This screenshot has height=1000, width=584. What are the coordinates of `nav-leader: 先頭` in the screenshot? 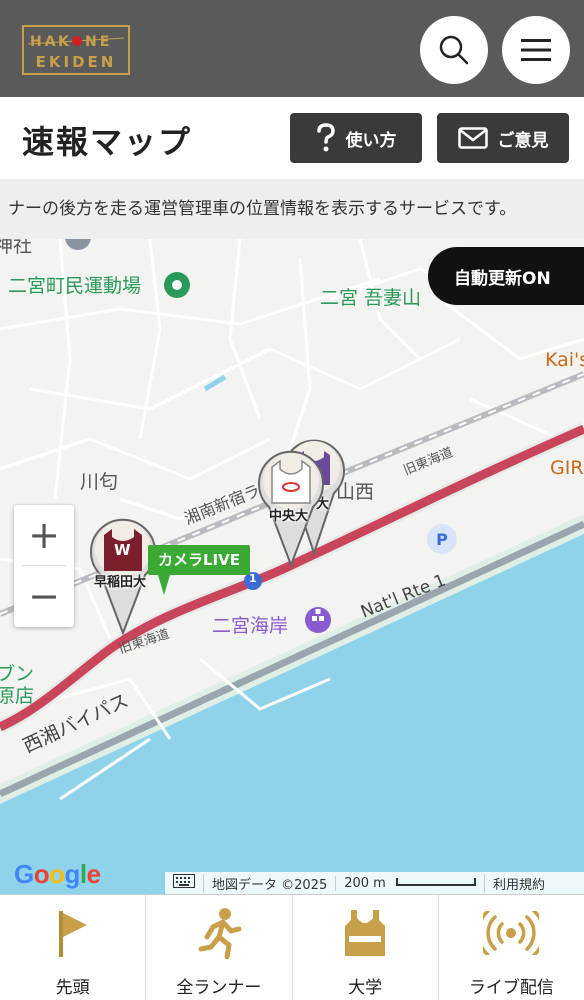 It's located at (73, 947).